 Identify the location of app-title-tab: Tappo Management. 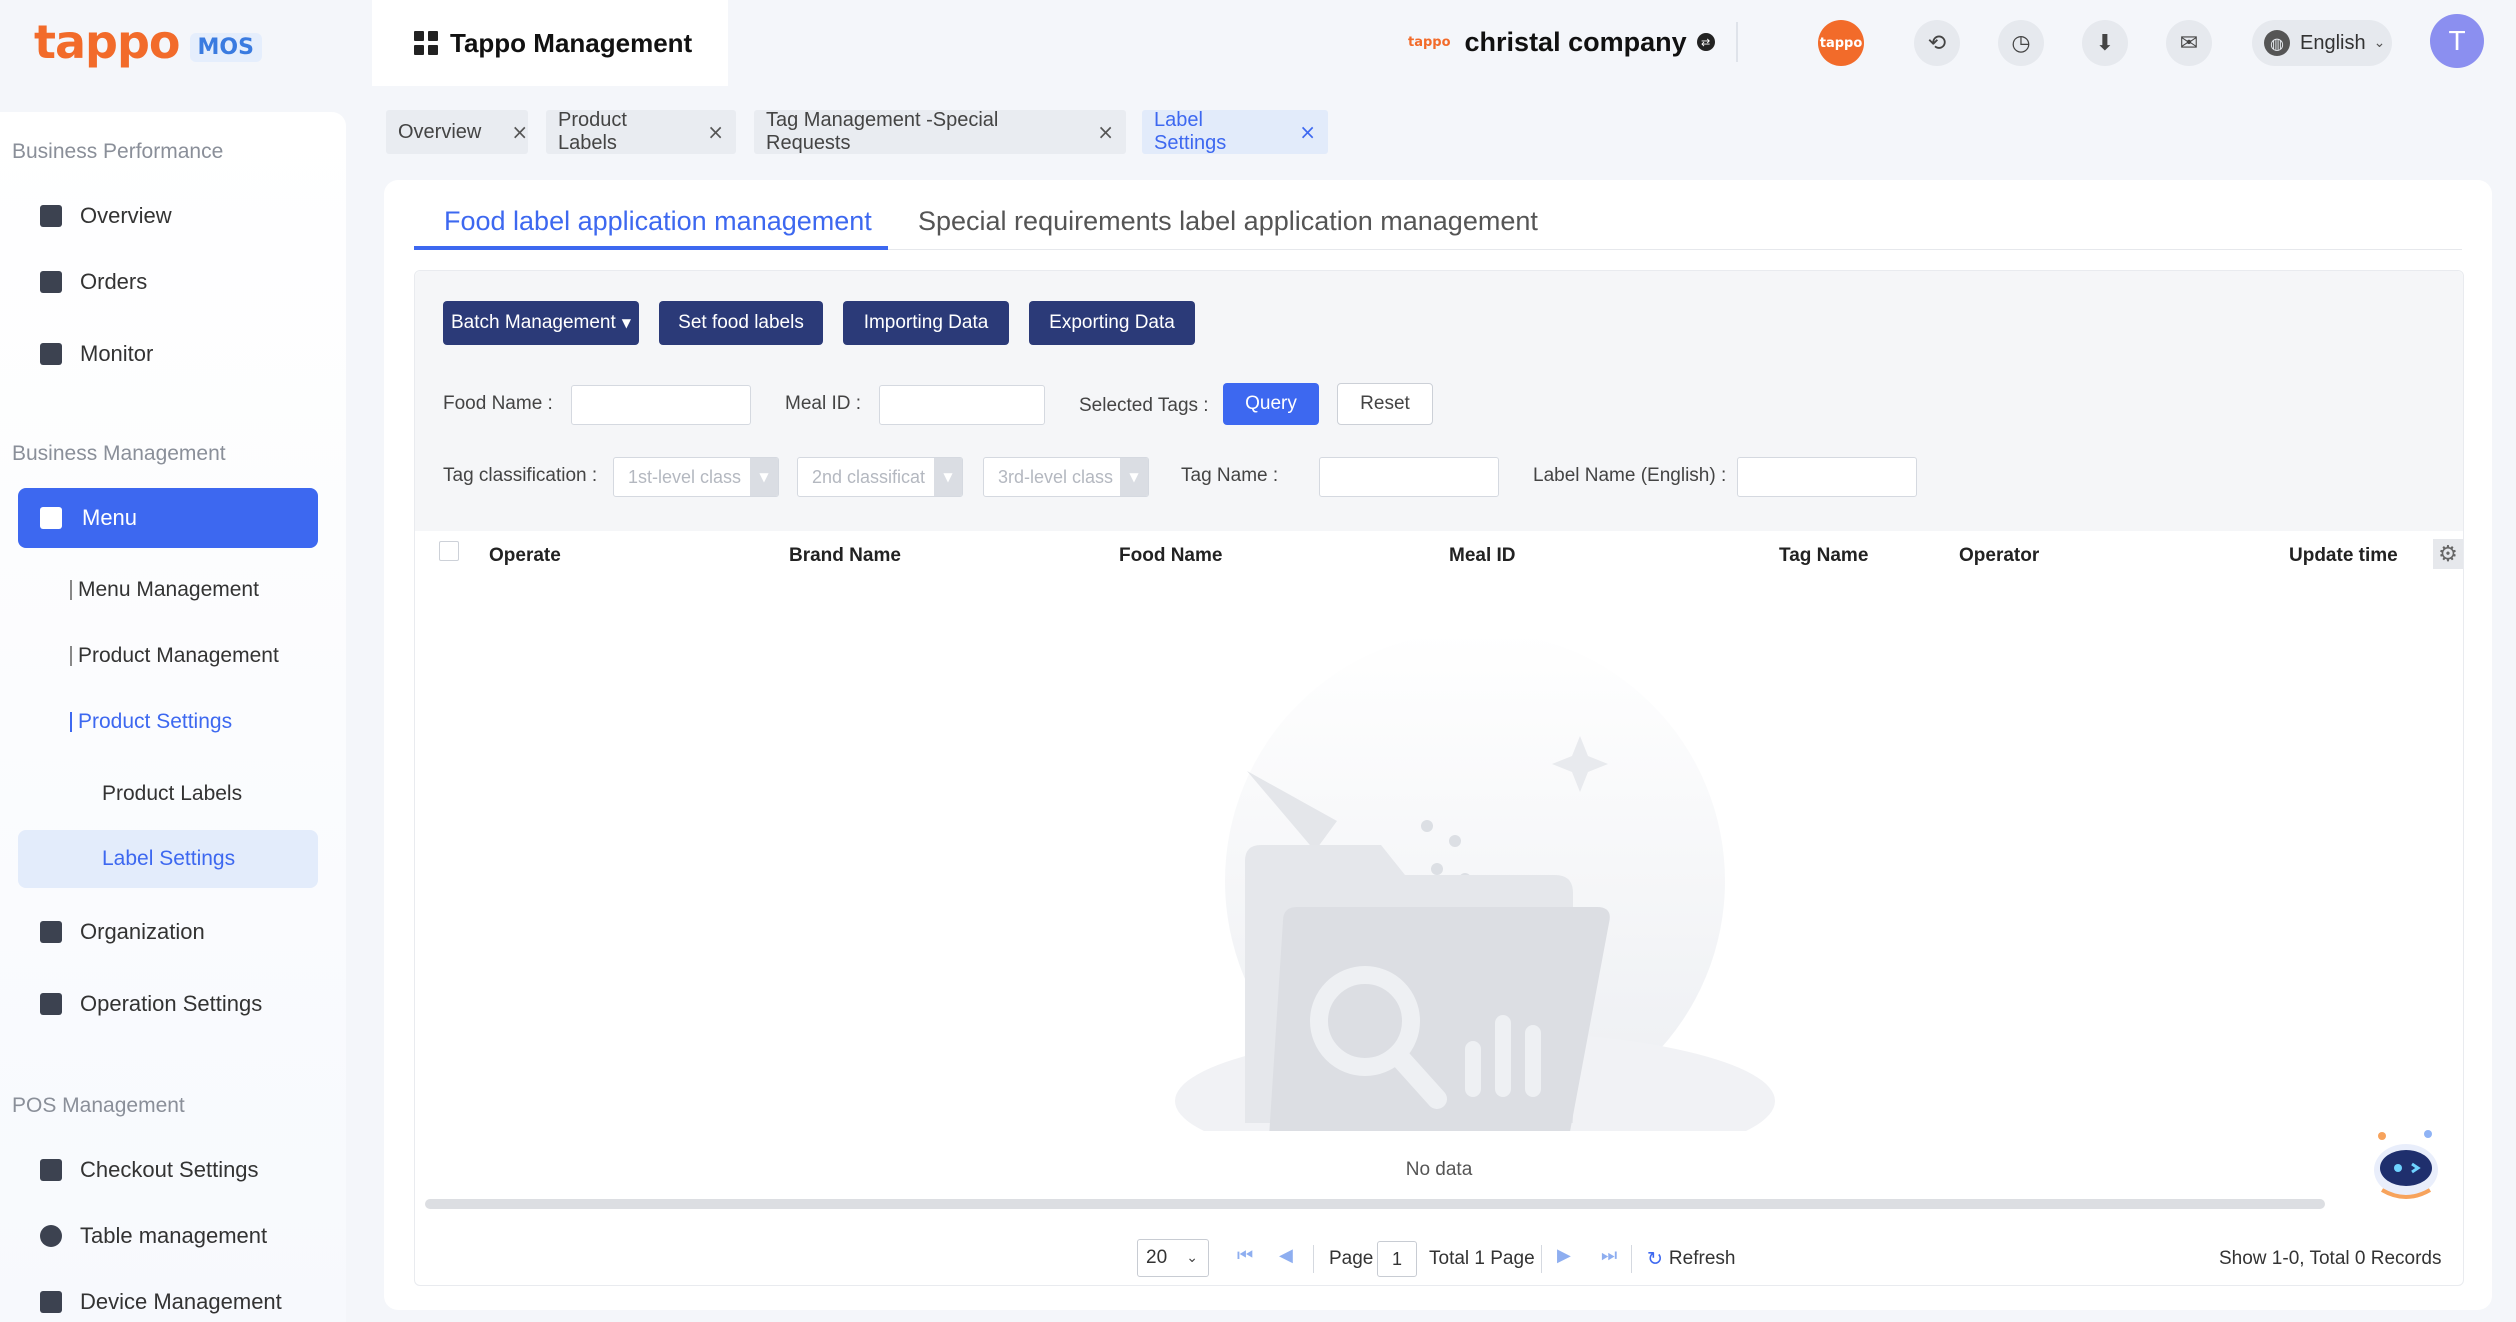
(550, 43).